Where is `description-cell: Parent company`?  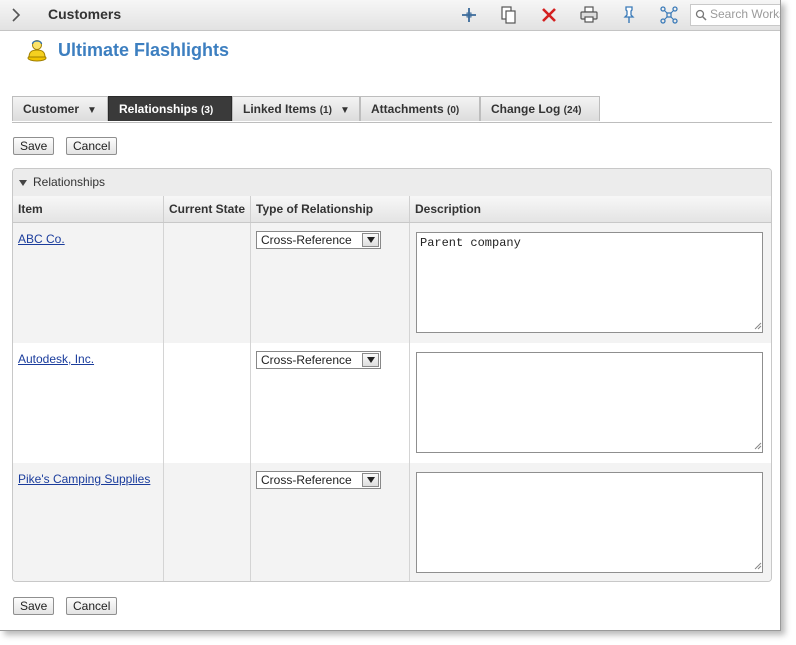
description-cell: Parent company is located at coordinates (590, 283).